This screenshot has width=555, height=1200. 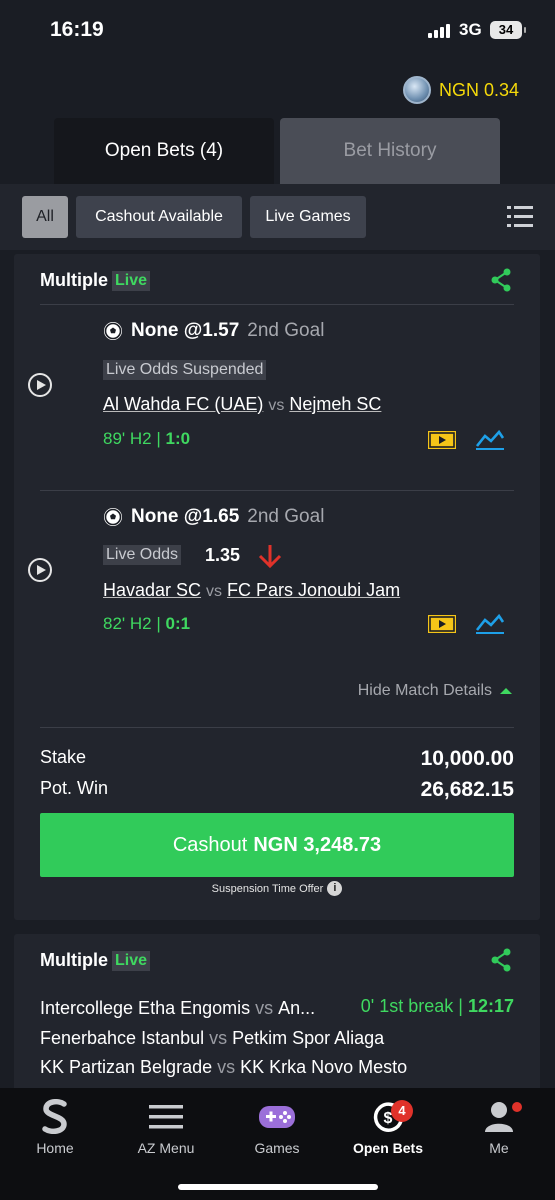 I want to click on home-team: Al Wahda FC (UAE), so click(x=183, y=404).